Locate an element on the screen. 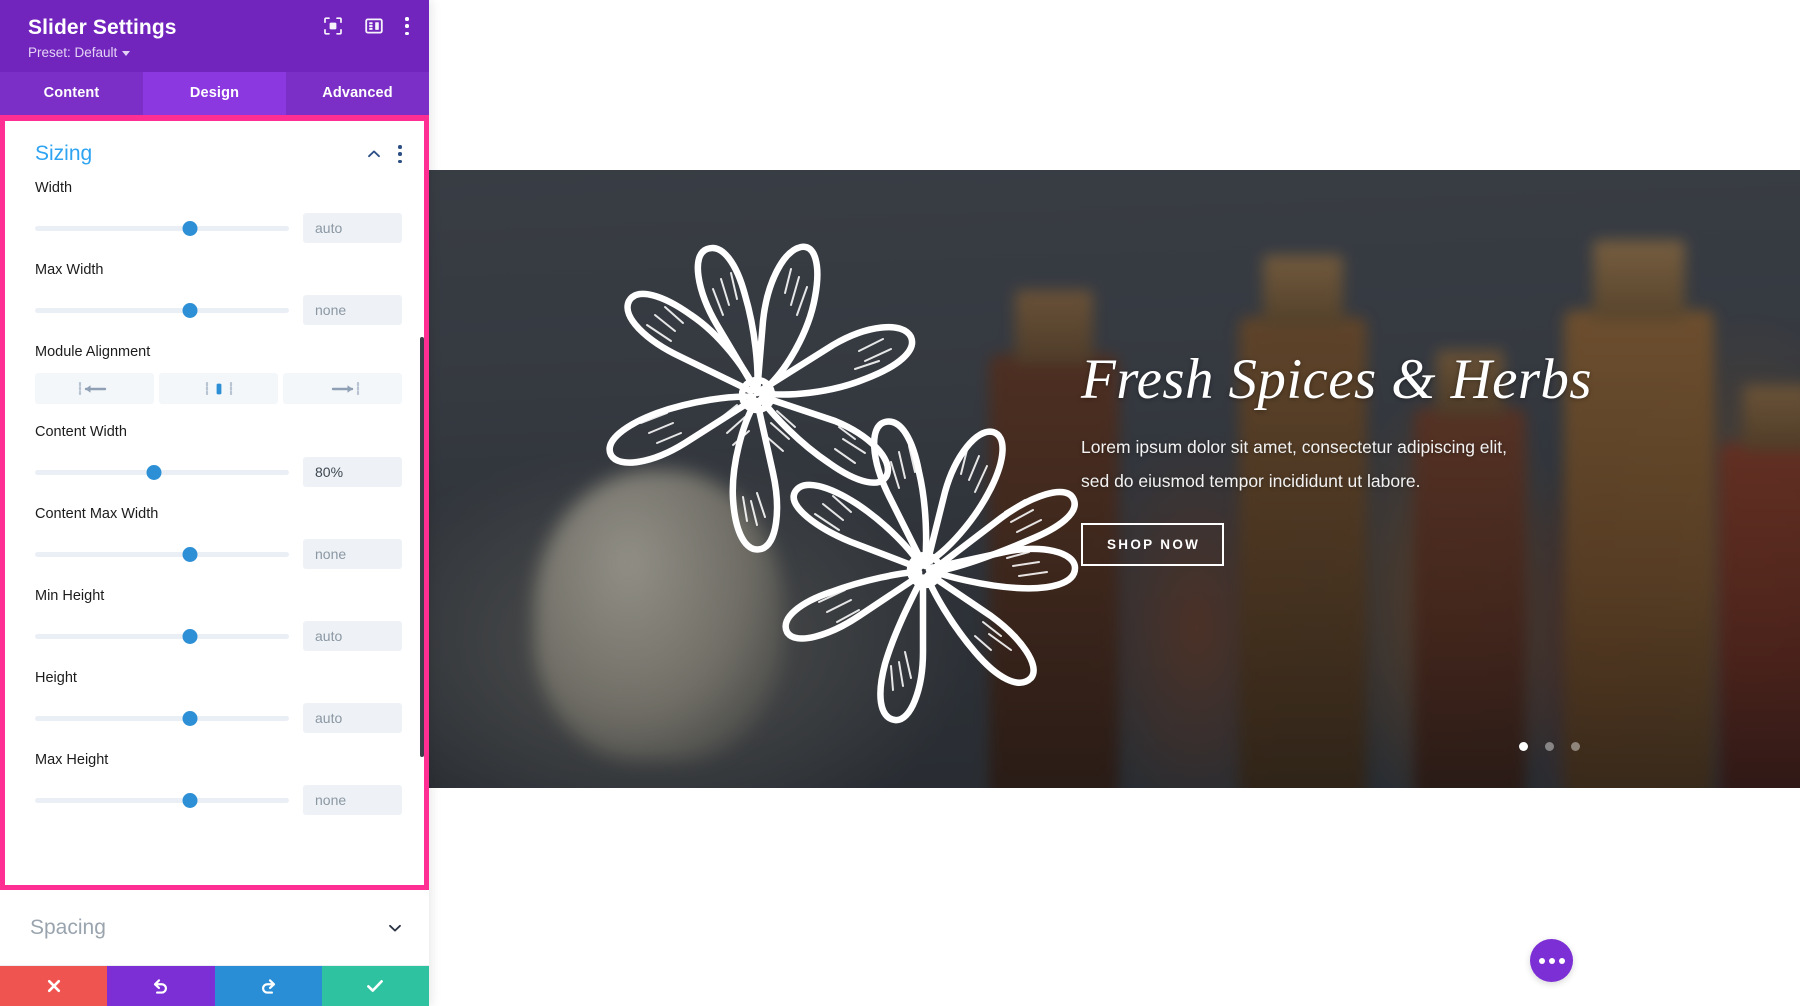 The width and height of the screenshot is (1800, 1006). max-height-slider is located at coordinates (162, 800).